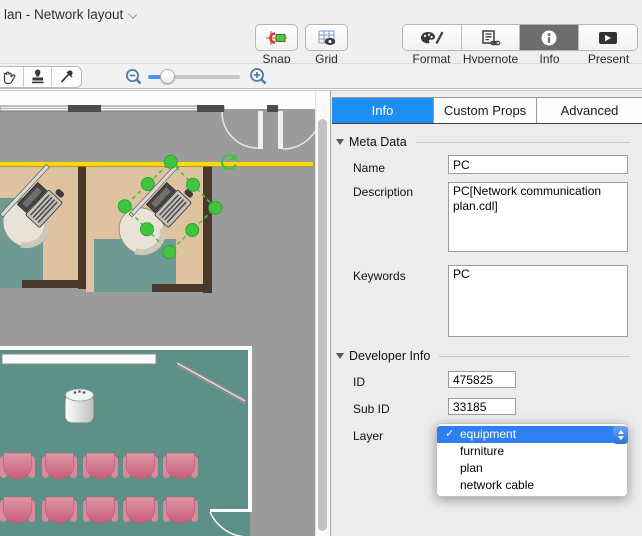 This screenshot has height=536, width=642. Describe the element at coordinates (321, 76) in the screenshot. I see `tools-toolbar` at that location.